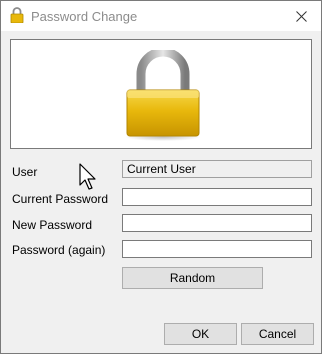  I want to click on close-icon, so click(301, 16).